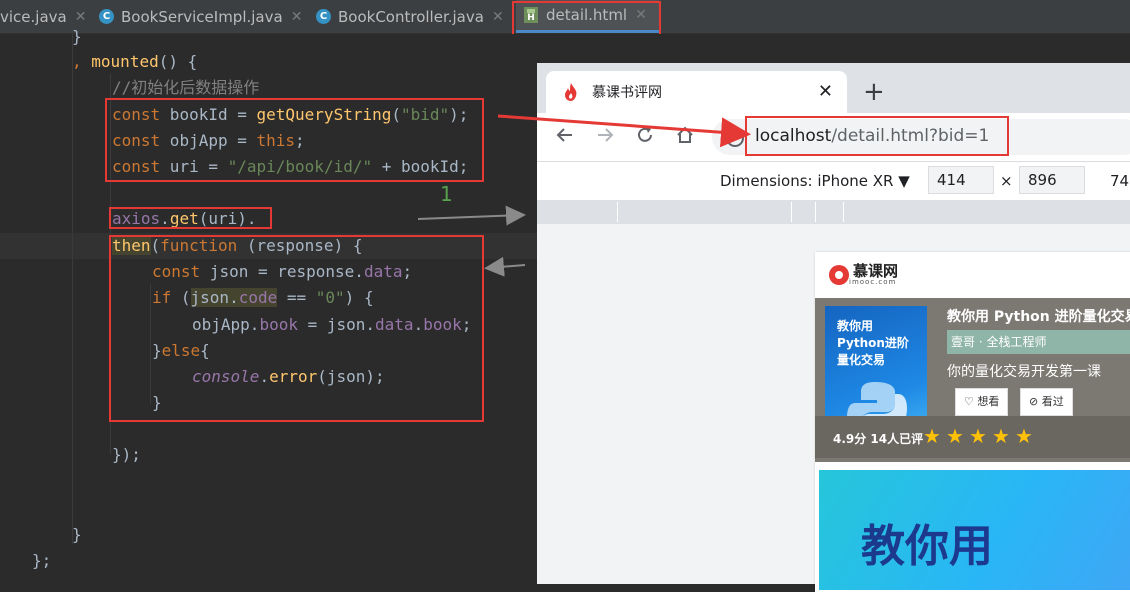 This screenshot has height=592, width=1130. I want to click on red-arrow, so click(624, 131).